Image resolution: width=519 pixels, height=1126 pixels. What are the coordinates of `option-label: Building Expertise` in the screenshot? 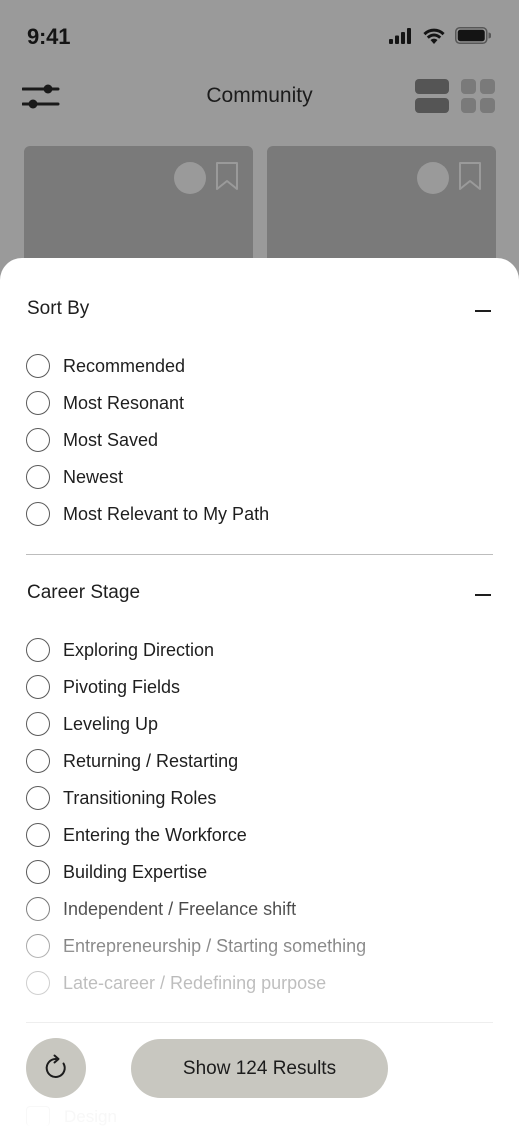 It's located at (135, 871).